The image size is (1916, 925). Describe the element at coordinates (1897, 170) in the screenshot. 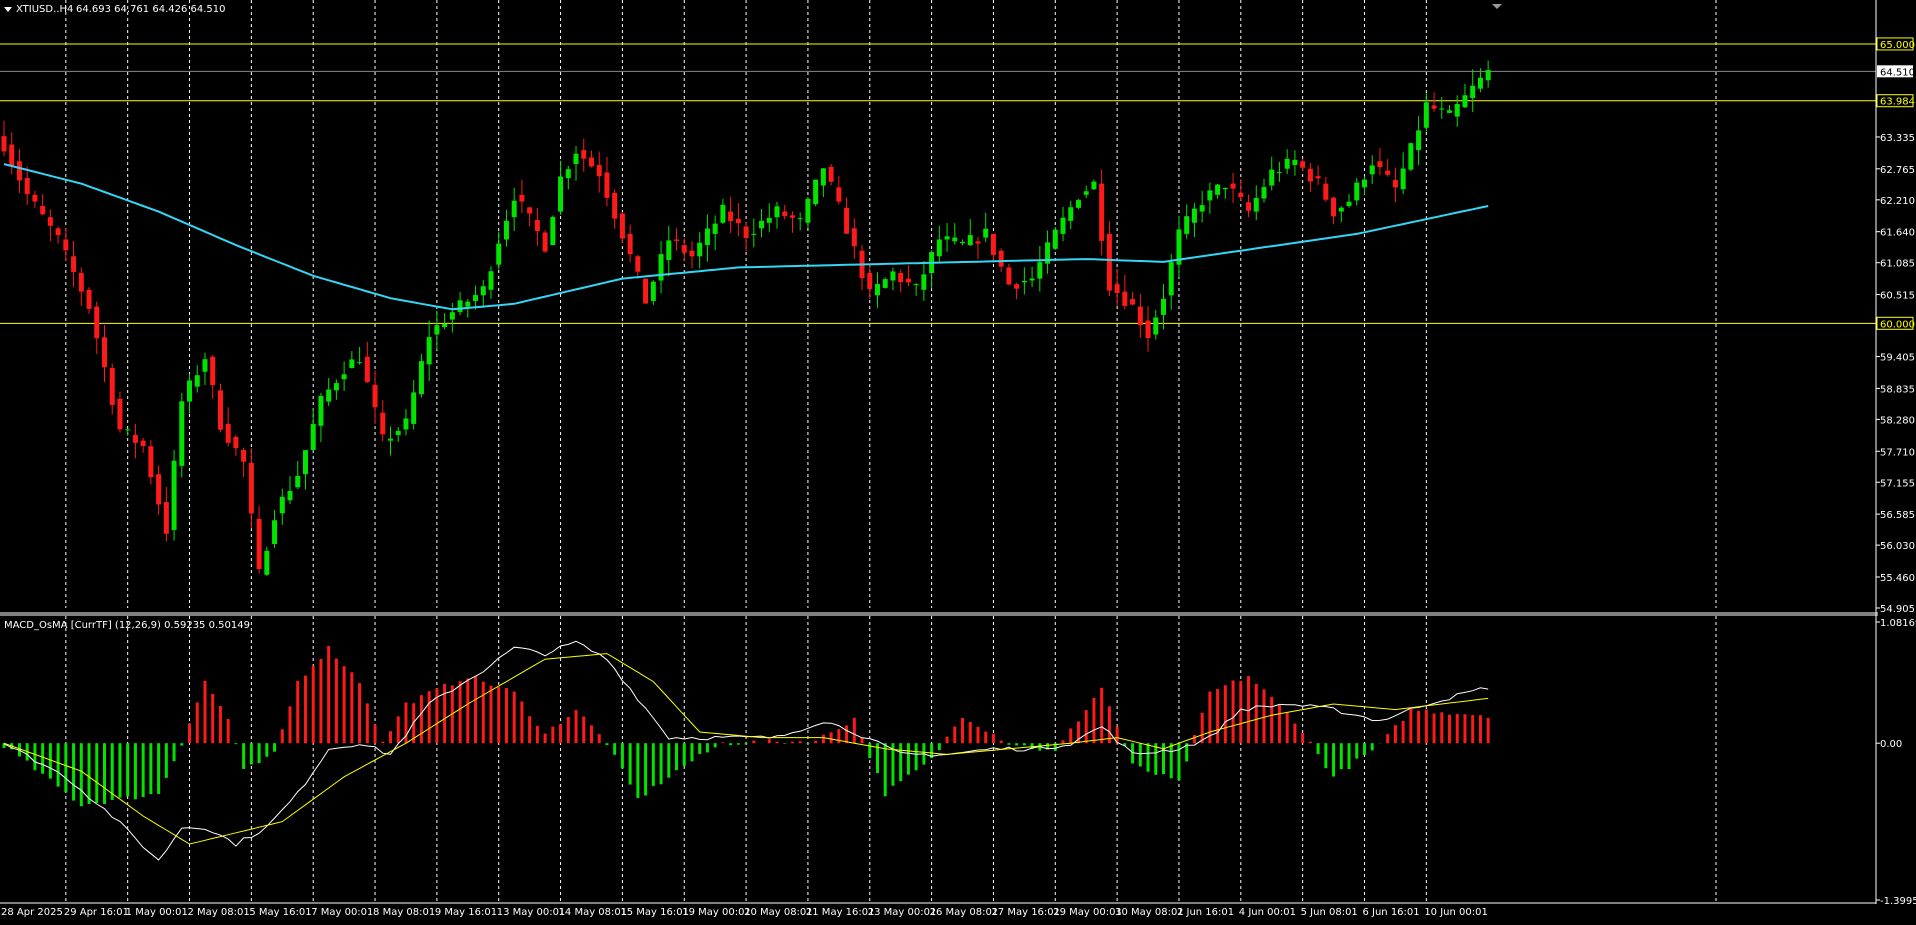

I see `price-tick-label: 62.765` at that location.